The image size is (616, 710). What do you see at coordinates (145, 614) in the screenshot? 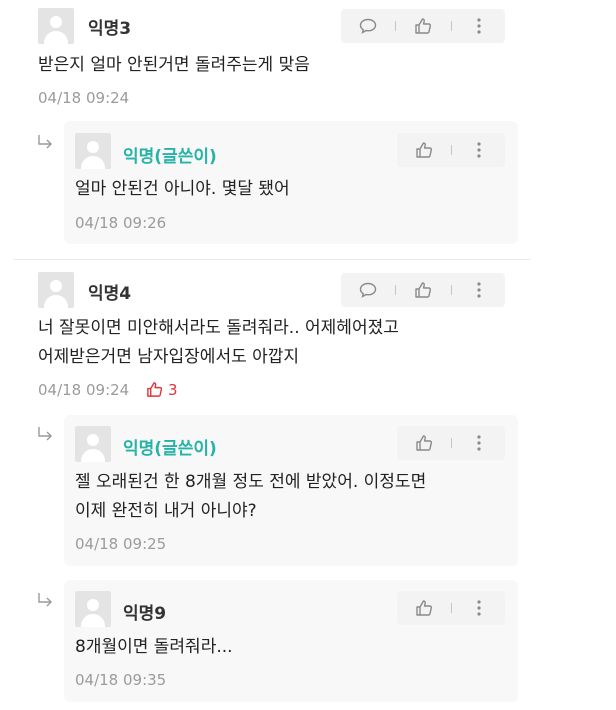
I see `reply-author: 익명9` at bounding box center [145, 614].